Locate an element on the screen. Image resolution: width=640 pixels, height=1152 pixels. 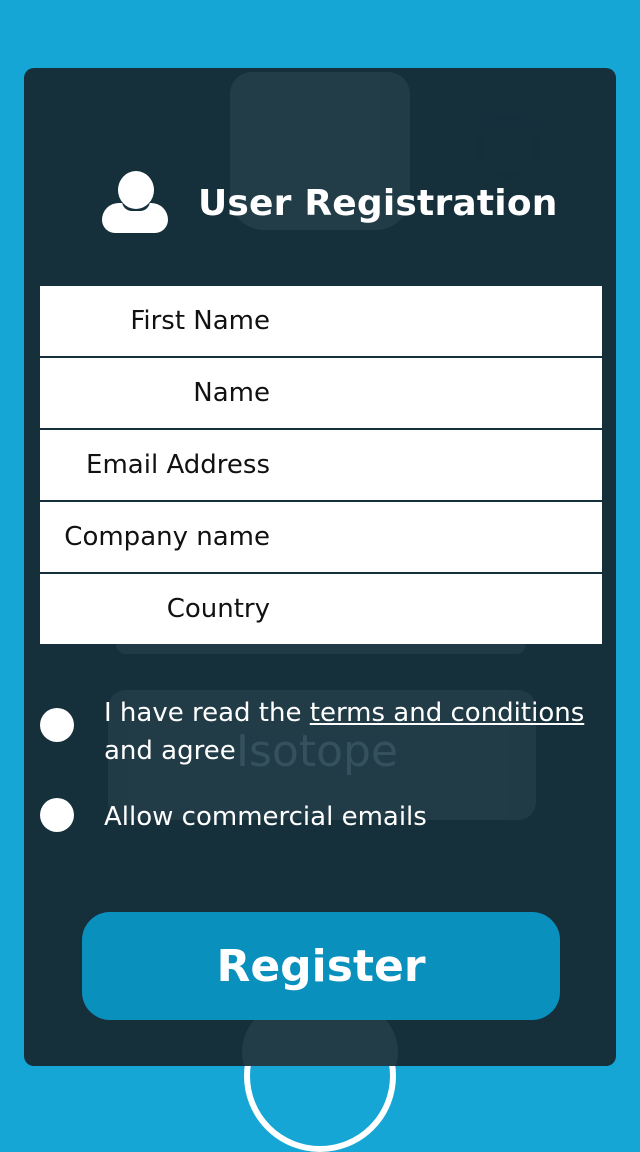
first-name-label: First Name is located at coordinates (200, 321).